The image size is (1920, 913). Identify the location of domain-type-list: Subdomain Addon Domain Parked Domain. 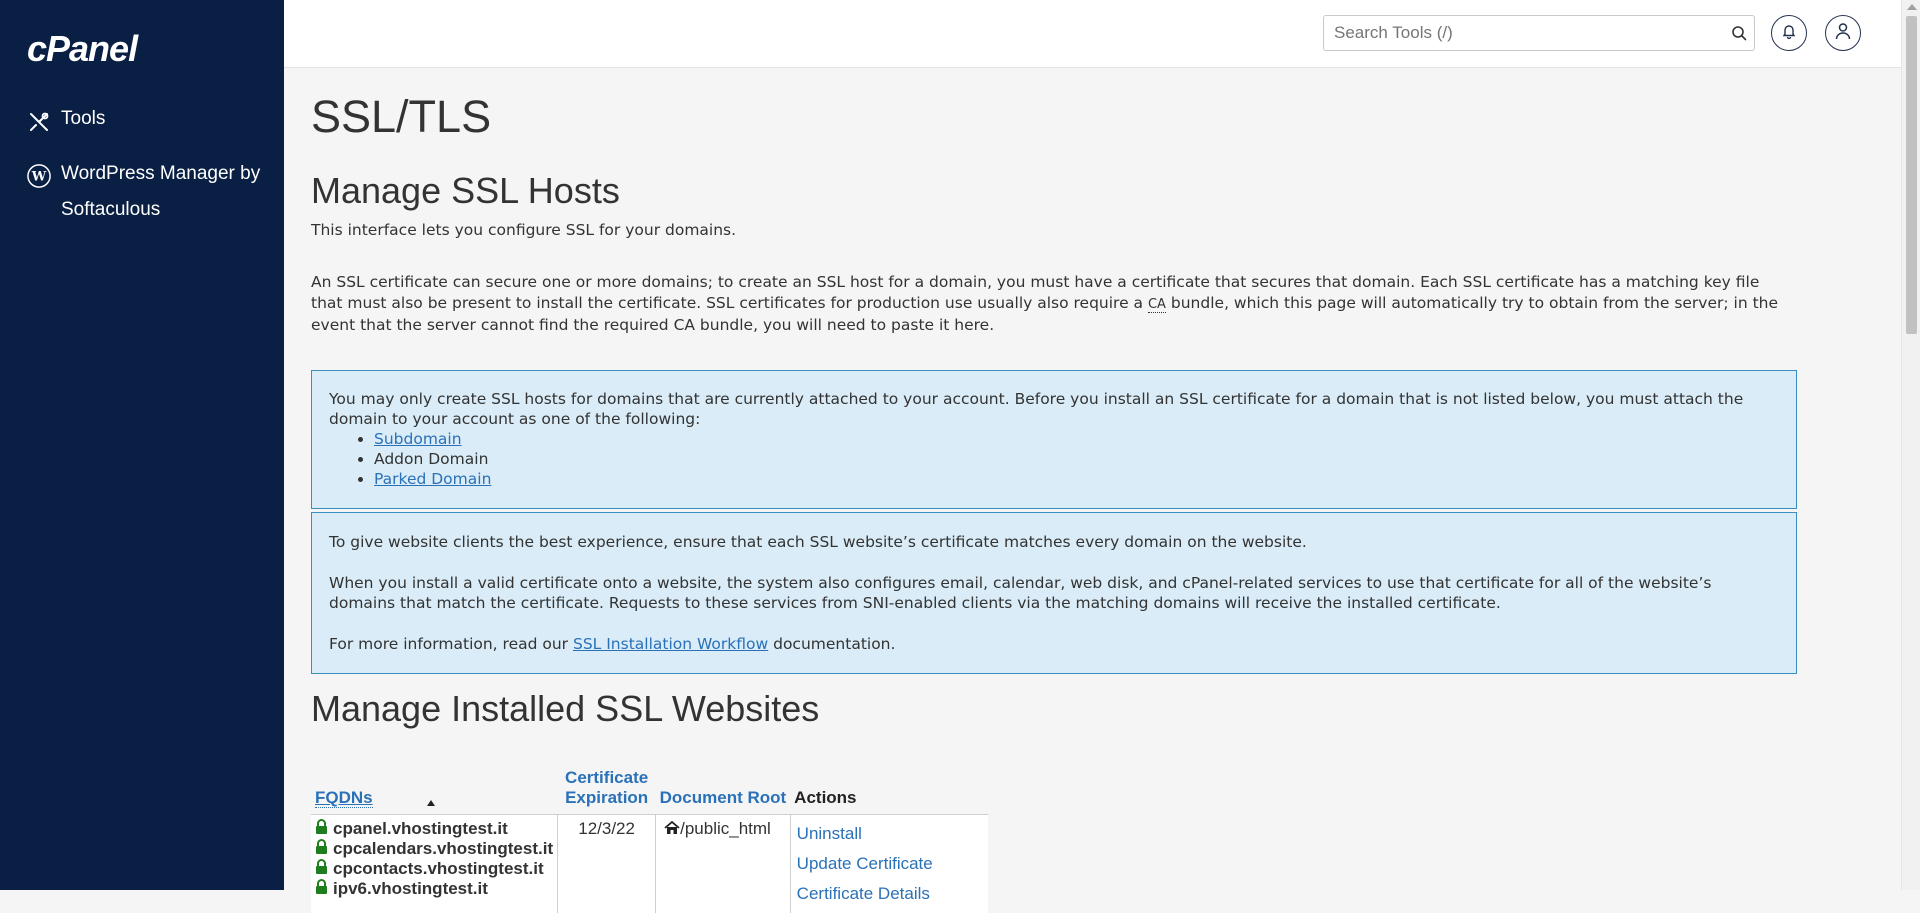
(1054, 459).